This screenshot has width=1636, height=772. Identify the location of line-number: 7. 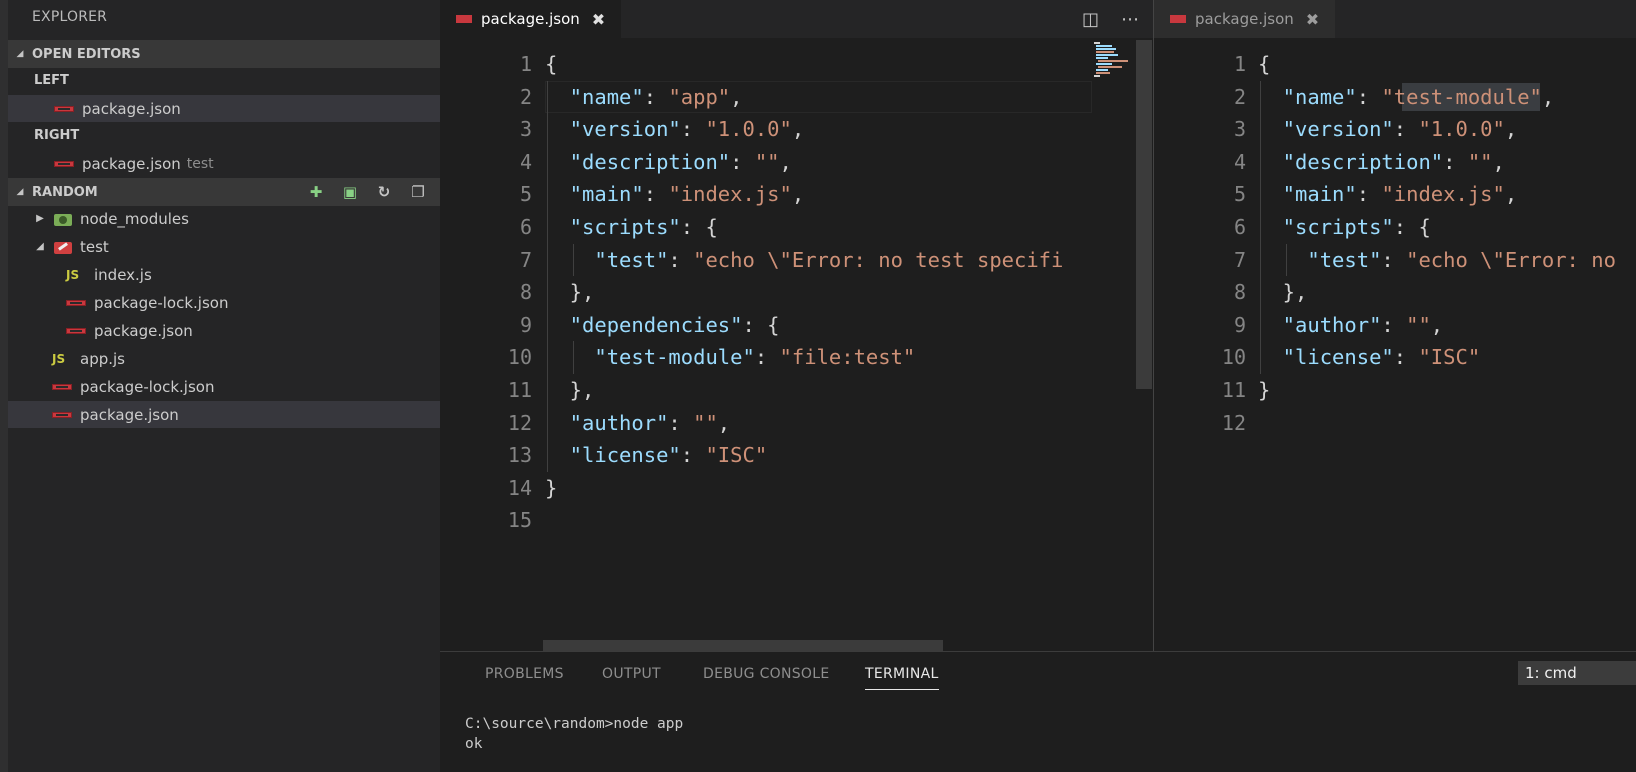
(525, 259).